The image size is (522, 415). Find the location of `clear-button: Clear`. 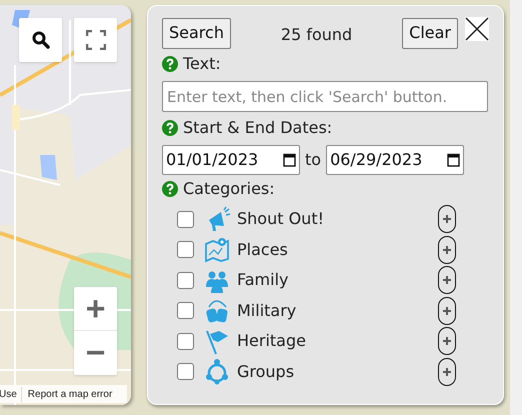

clear-button: Clear is located at coordinates (430, 33).